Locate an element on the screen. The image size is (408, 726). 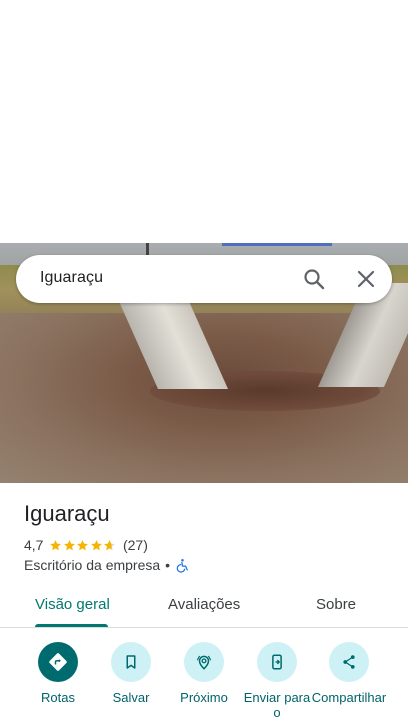
tab-overview: Visão geral is located at coordinates (72, 604).